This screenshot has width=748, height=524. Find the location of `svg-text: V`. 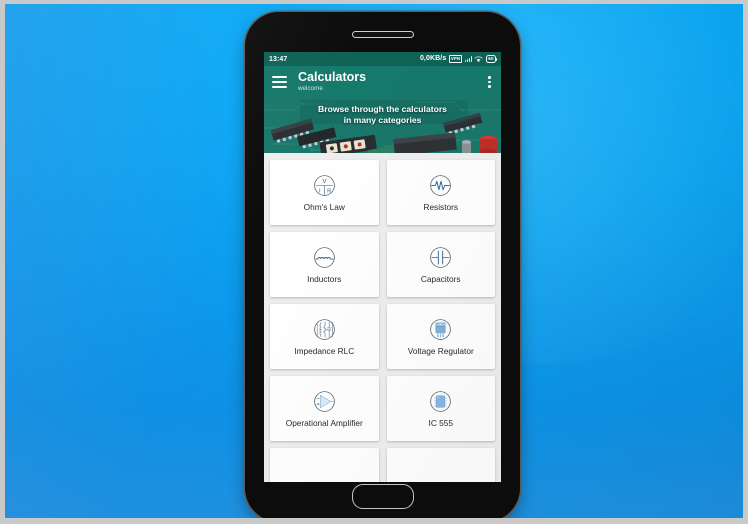

svg-text: V is located at coordinates (324, 181).